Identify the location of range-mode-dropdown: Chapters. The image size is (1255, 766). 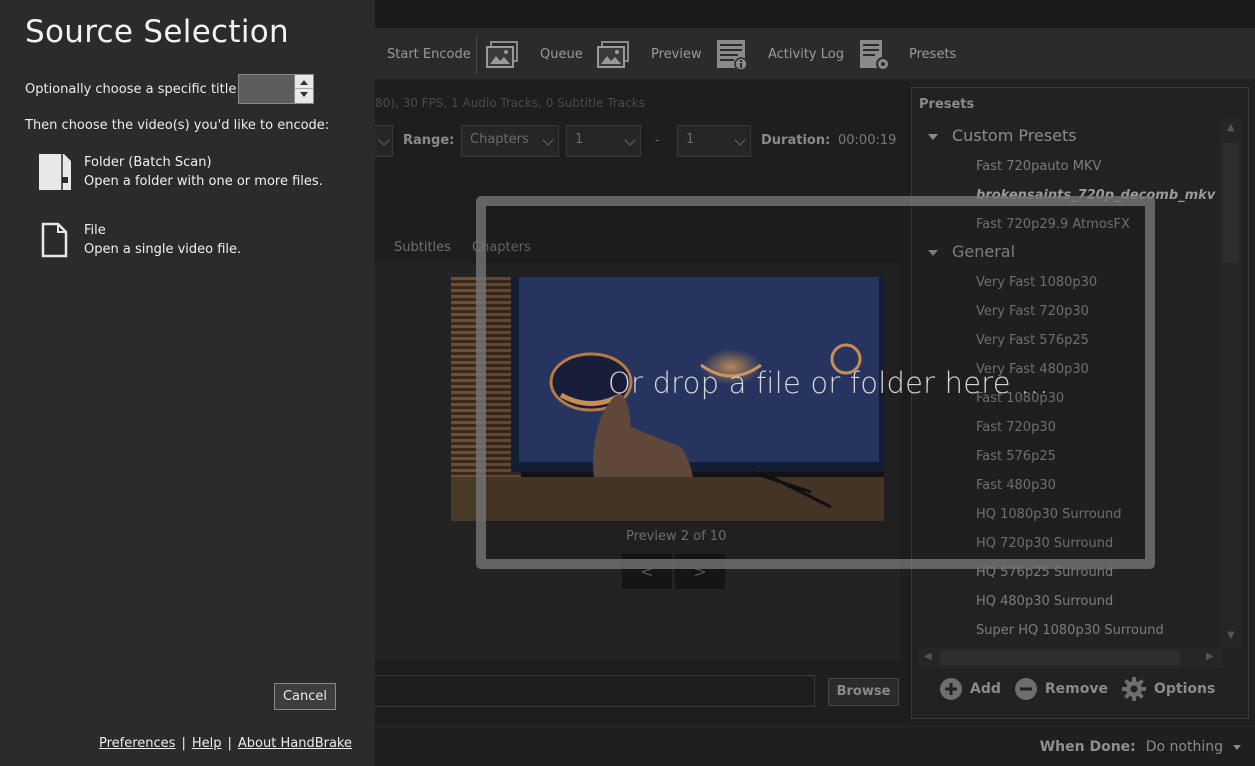
(510, 141).